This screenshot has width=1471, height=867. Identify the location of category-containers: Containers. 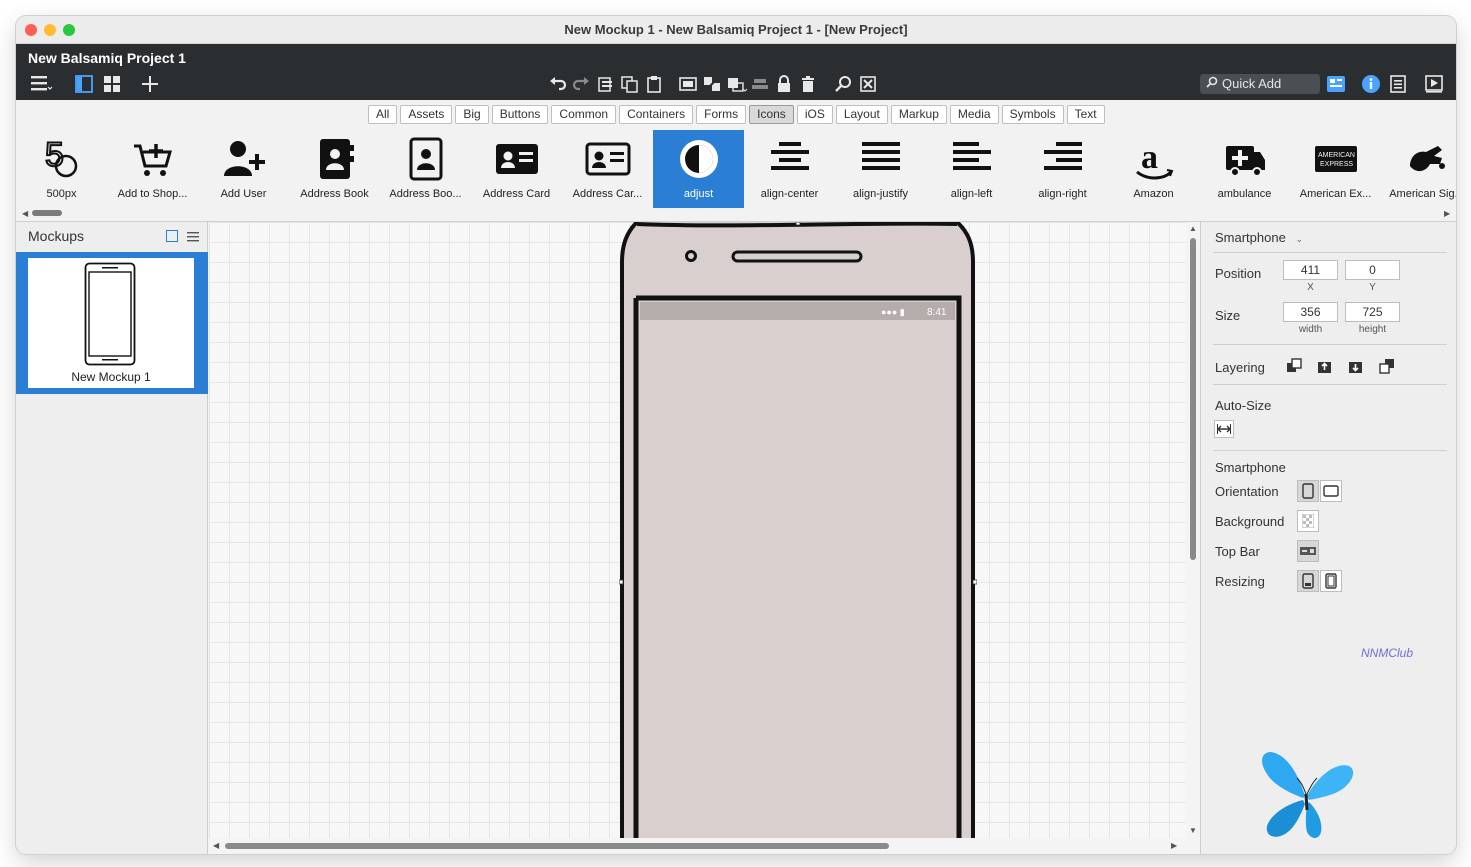
(656, 114).